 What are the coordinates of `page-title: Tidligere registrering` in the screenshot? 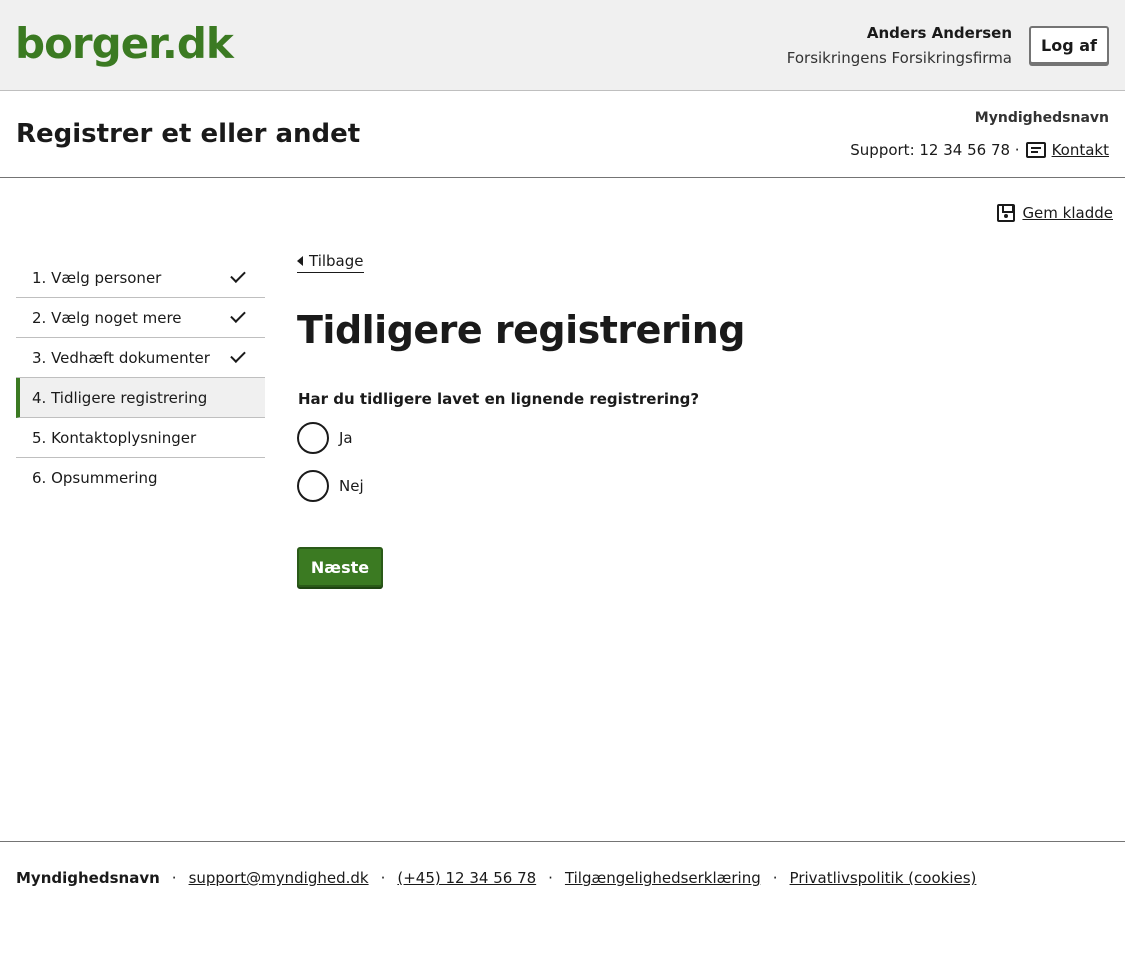 It's located at (521, 330).